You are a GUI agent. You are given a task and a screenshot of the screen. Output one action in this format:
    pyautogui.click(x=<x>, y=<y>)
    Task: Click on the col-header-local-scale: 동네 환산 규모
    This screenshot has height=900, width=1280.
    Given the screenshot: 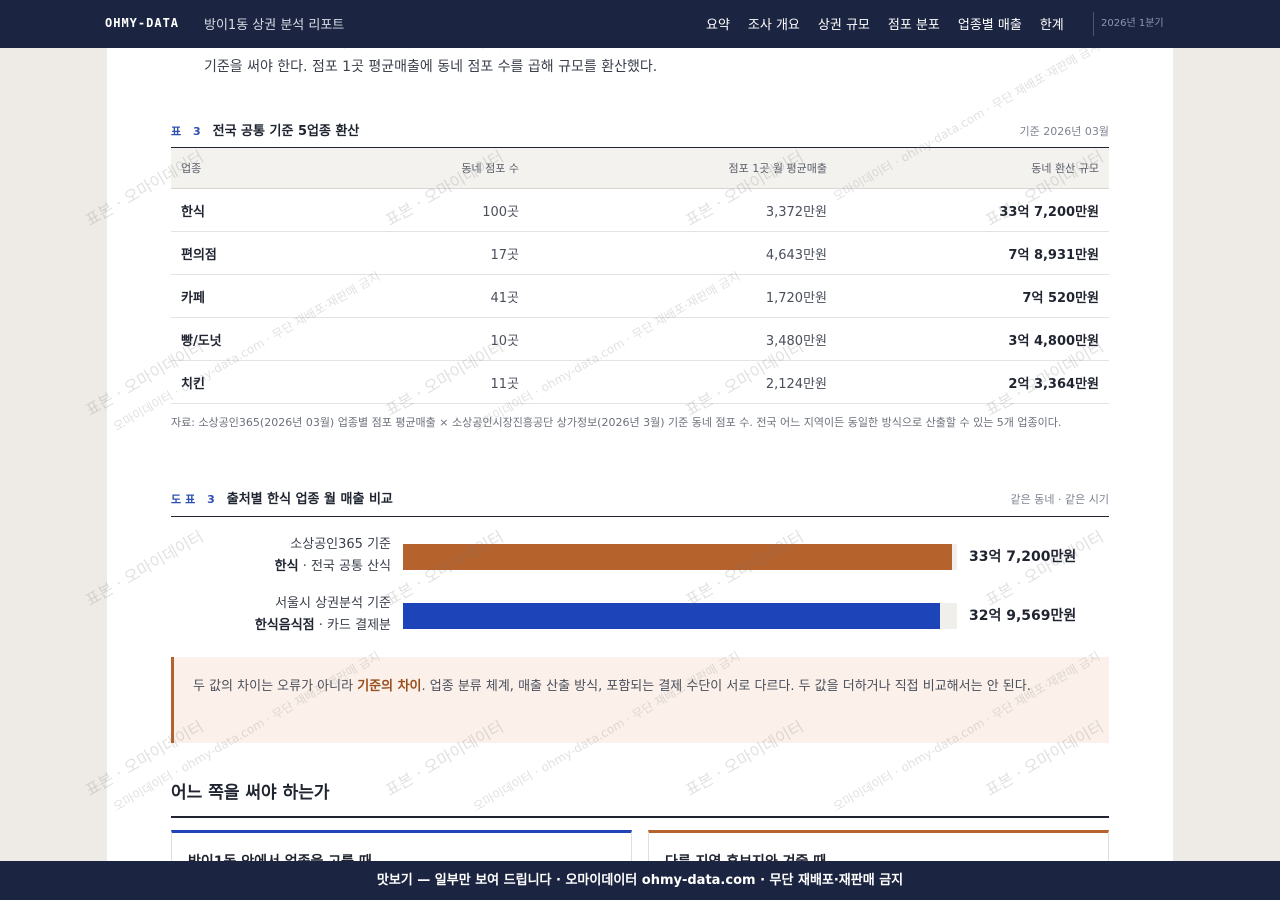 What is the action you would take?
    pyautogui.click(x=973, y=168)
    